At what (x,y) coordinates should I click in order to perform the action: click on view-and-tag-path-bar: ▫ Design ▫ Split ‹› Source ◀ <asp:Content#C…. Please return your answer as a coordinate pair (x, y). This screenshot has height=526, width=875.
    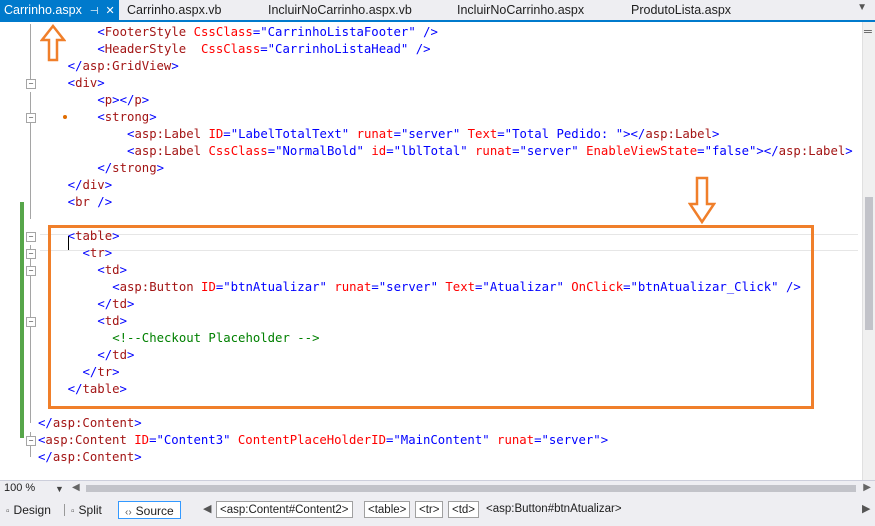
    Looking at the image, I should click on (437, 511).